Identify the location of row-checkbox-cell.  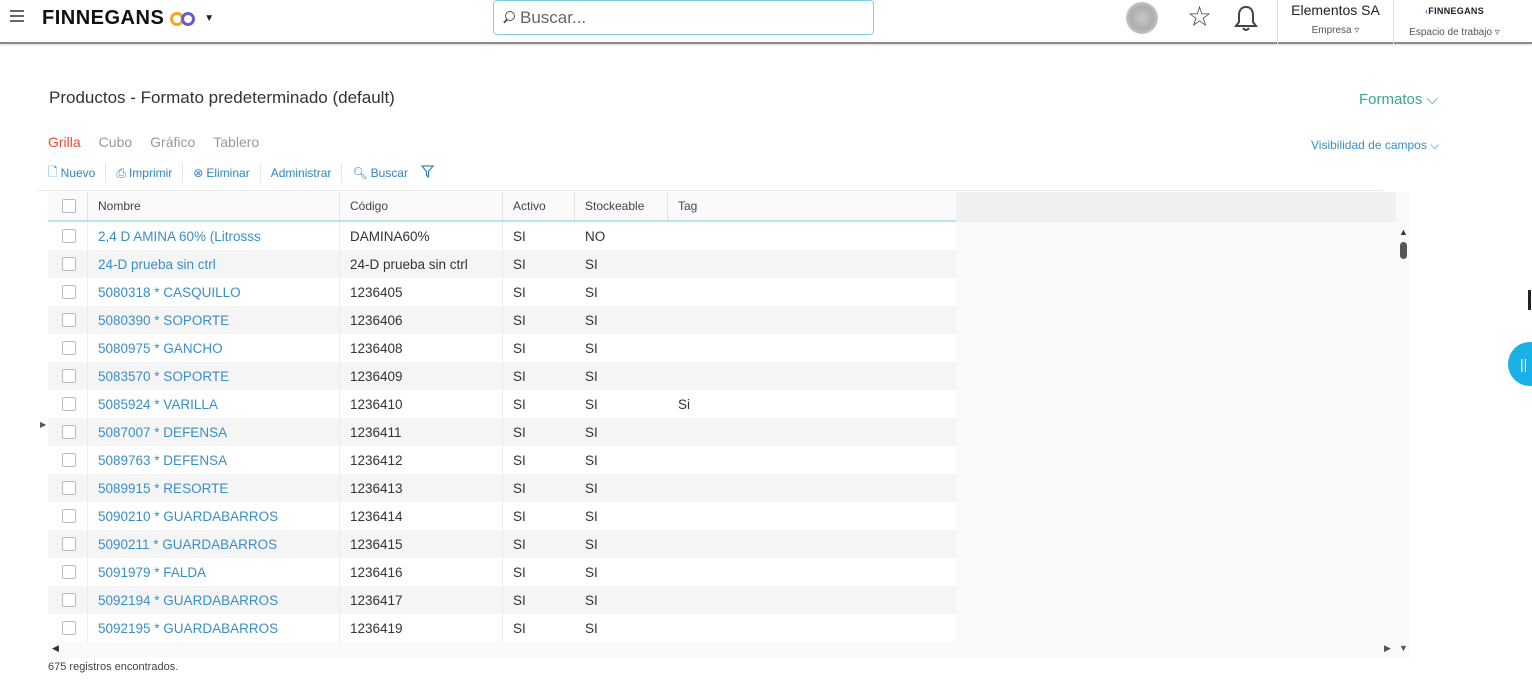
(68, 488).